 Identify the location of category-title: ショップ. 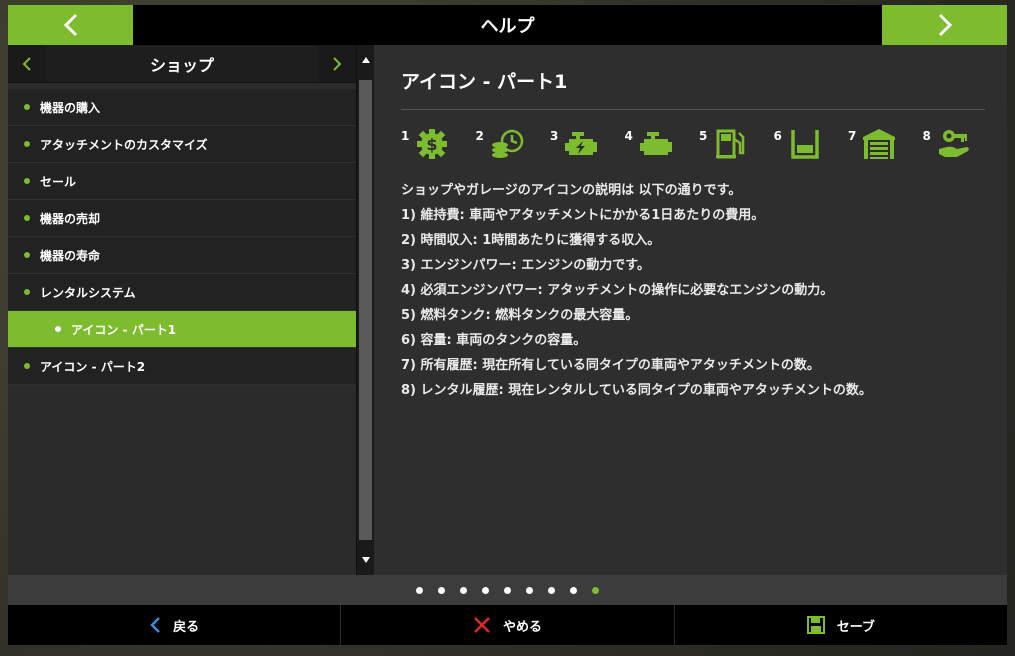
(181, 65).